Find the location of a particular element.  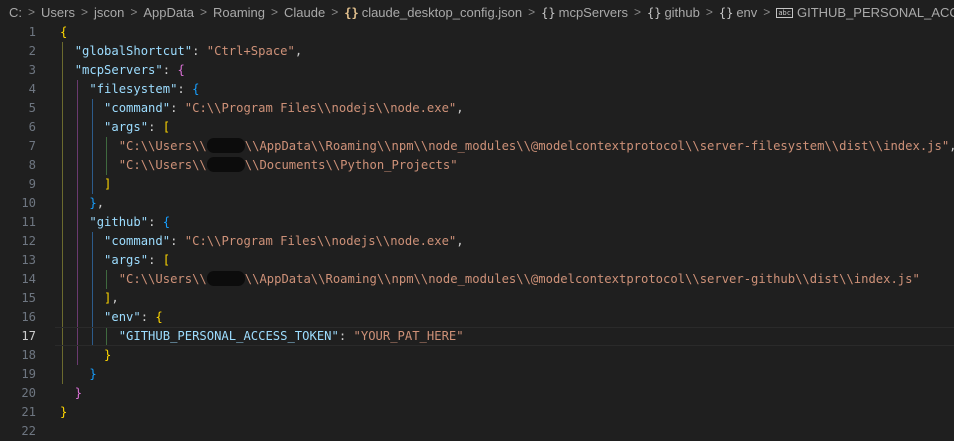

line-number: 19 is located at coordinates (28, 374).